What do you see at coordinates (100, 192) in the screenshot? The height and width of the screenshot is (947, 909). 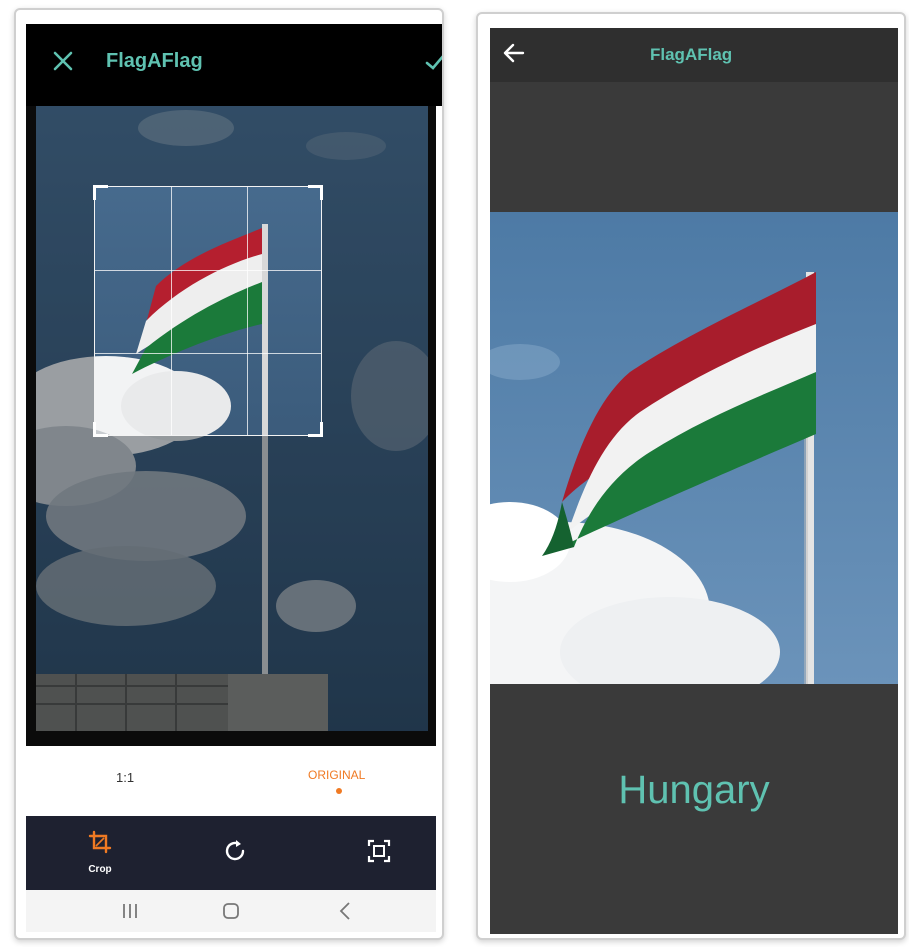 I see `crop-handle-top-left` at bounding box center [100, 192].